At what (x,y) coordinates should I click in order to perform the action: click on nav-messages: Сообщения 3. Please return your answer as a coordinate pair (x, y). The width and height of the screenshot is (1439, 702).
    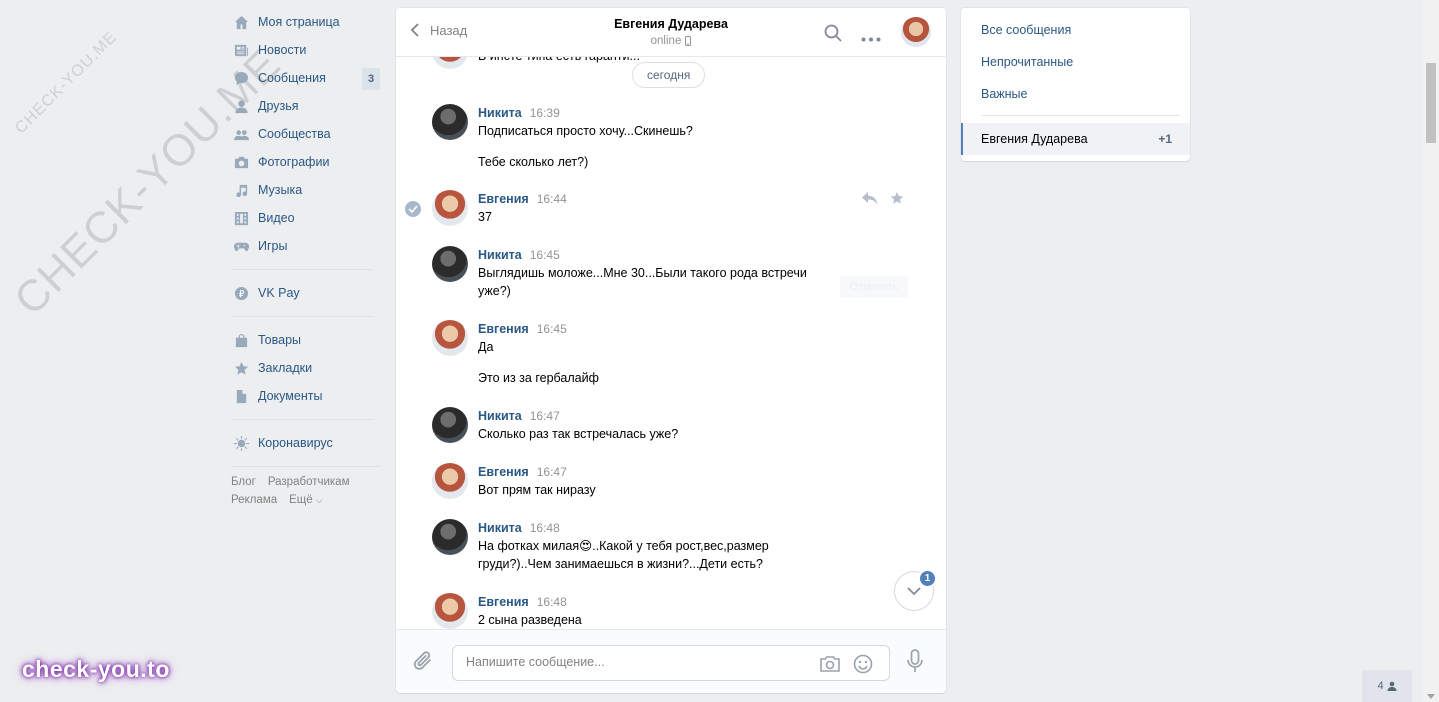
    Looking at the image, I should click on (305, 78).